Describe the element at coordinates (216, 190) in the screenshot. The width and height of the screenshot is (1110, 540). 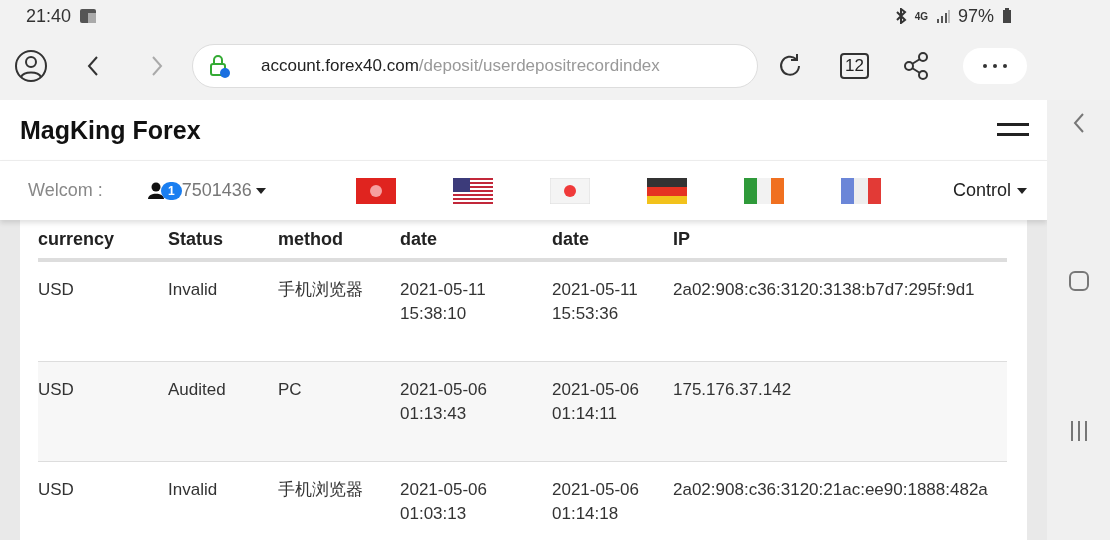
I see `user-menu: 7501436` at that location.